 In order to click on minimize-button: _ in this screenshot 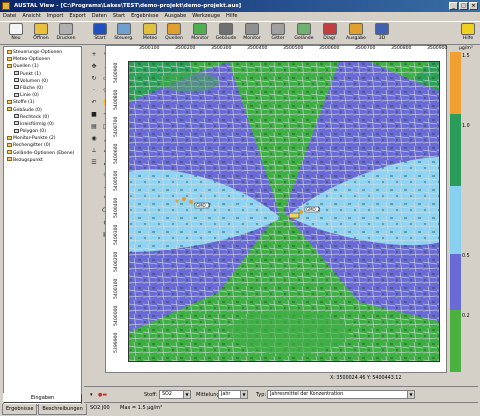, I will do `click(453, 6)`.